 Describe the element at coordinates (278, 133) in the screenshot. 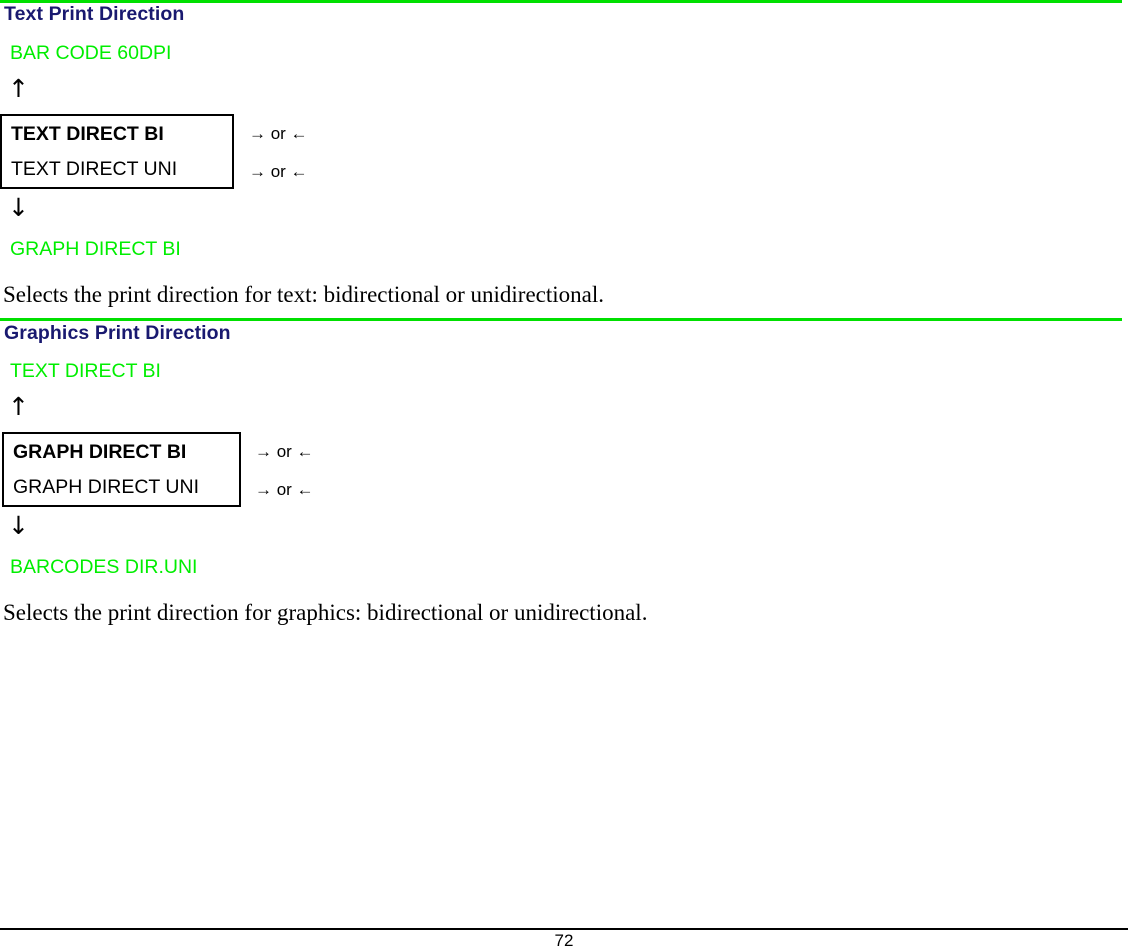

I see `key-hint-text-direct-bi: → or ←` at that location.